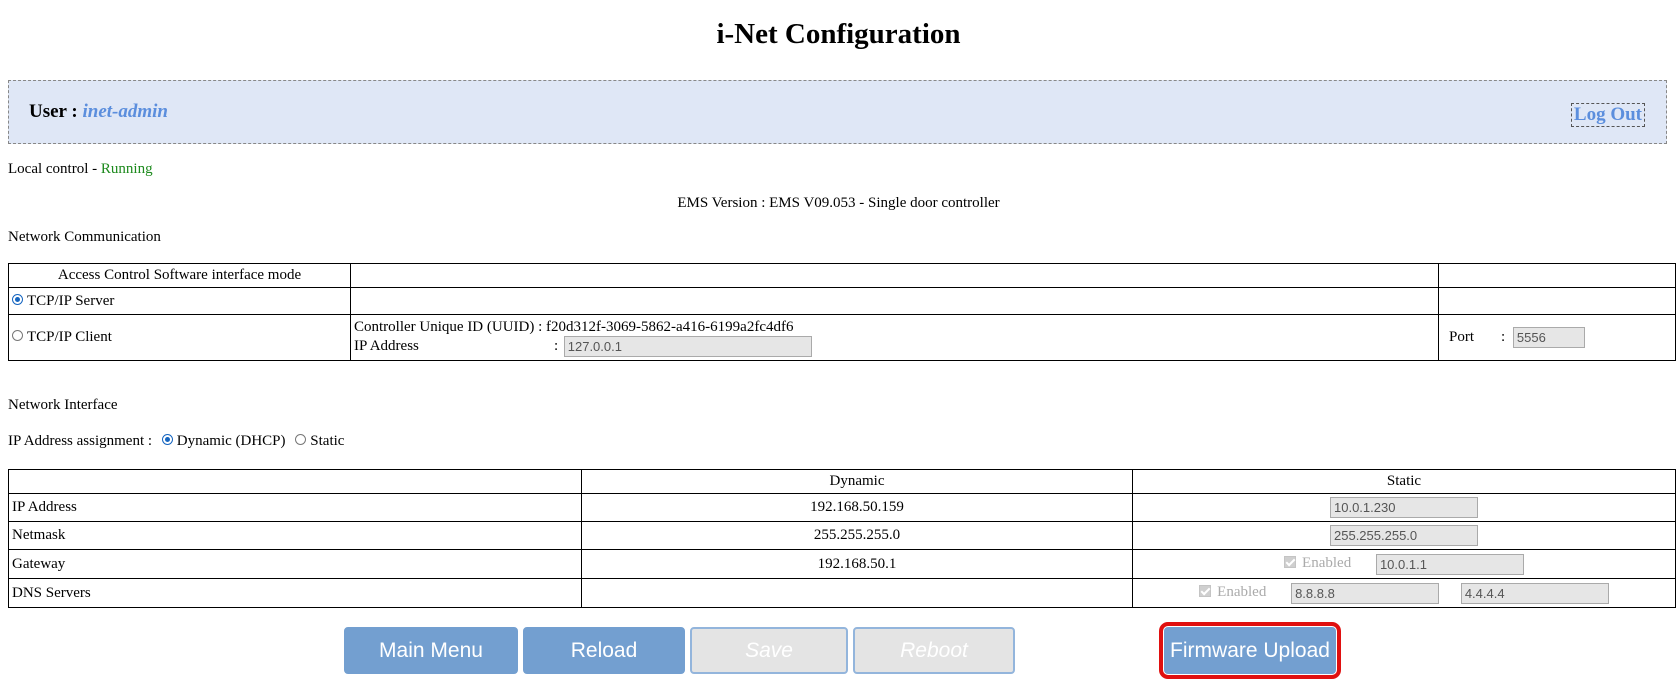 The width and height of the screenshot is (1677, 687). What do you see at coordinates (1365, 593) in the screenshot?
I see `static-dns1-input: 8.8.8.8` at bounding box center [1365, 593].